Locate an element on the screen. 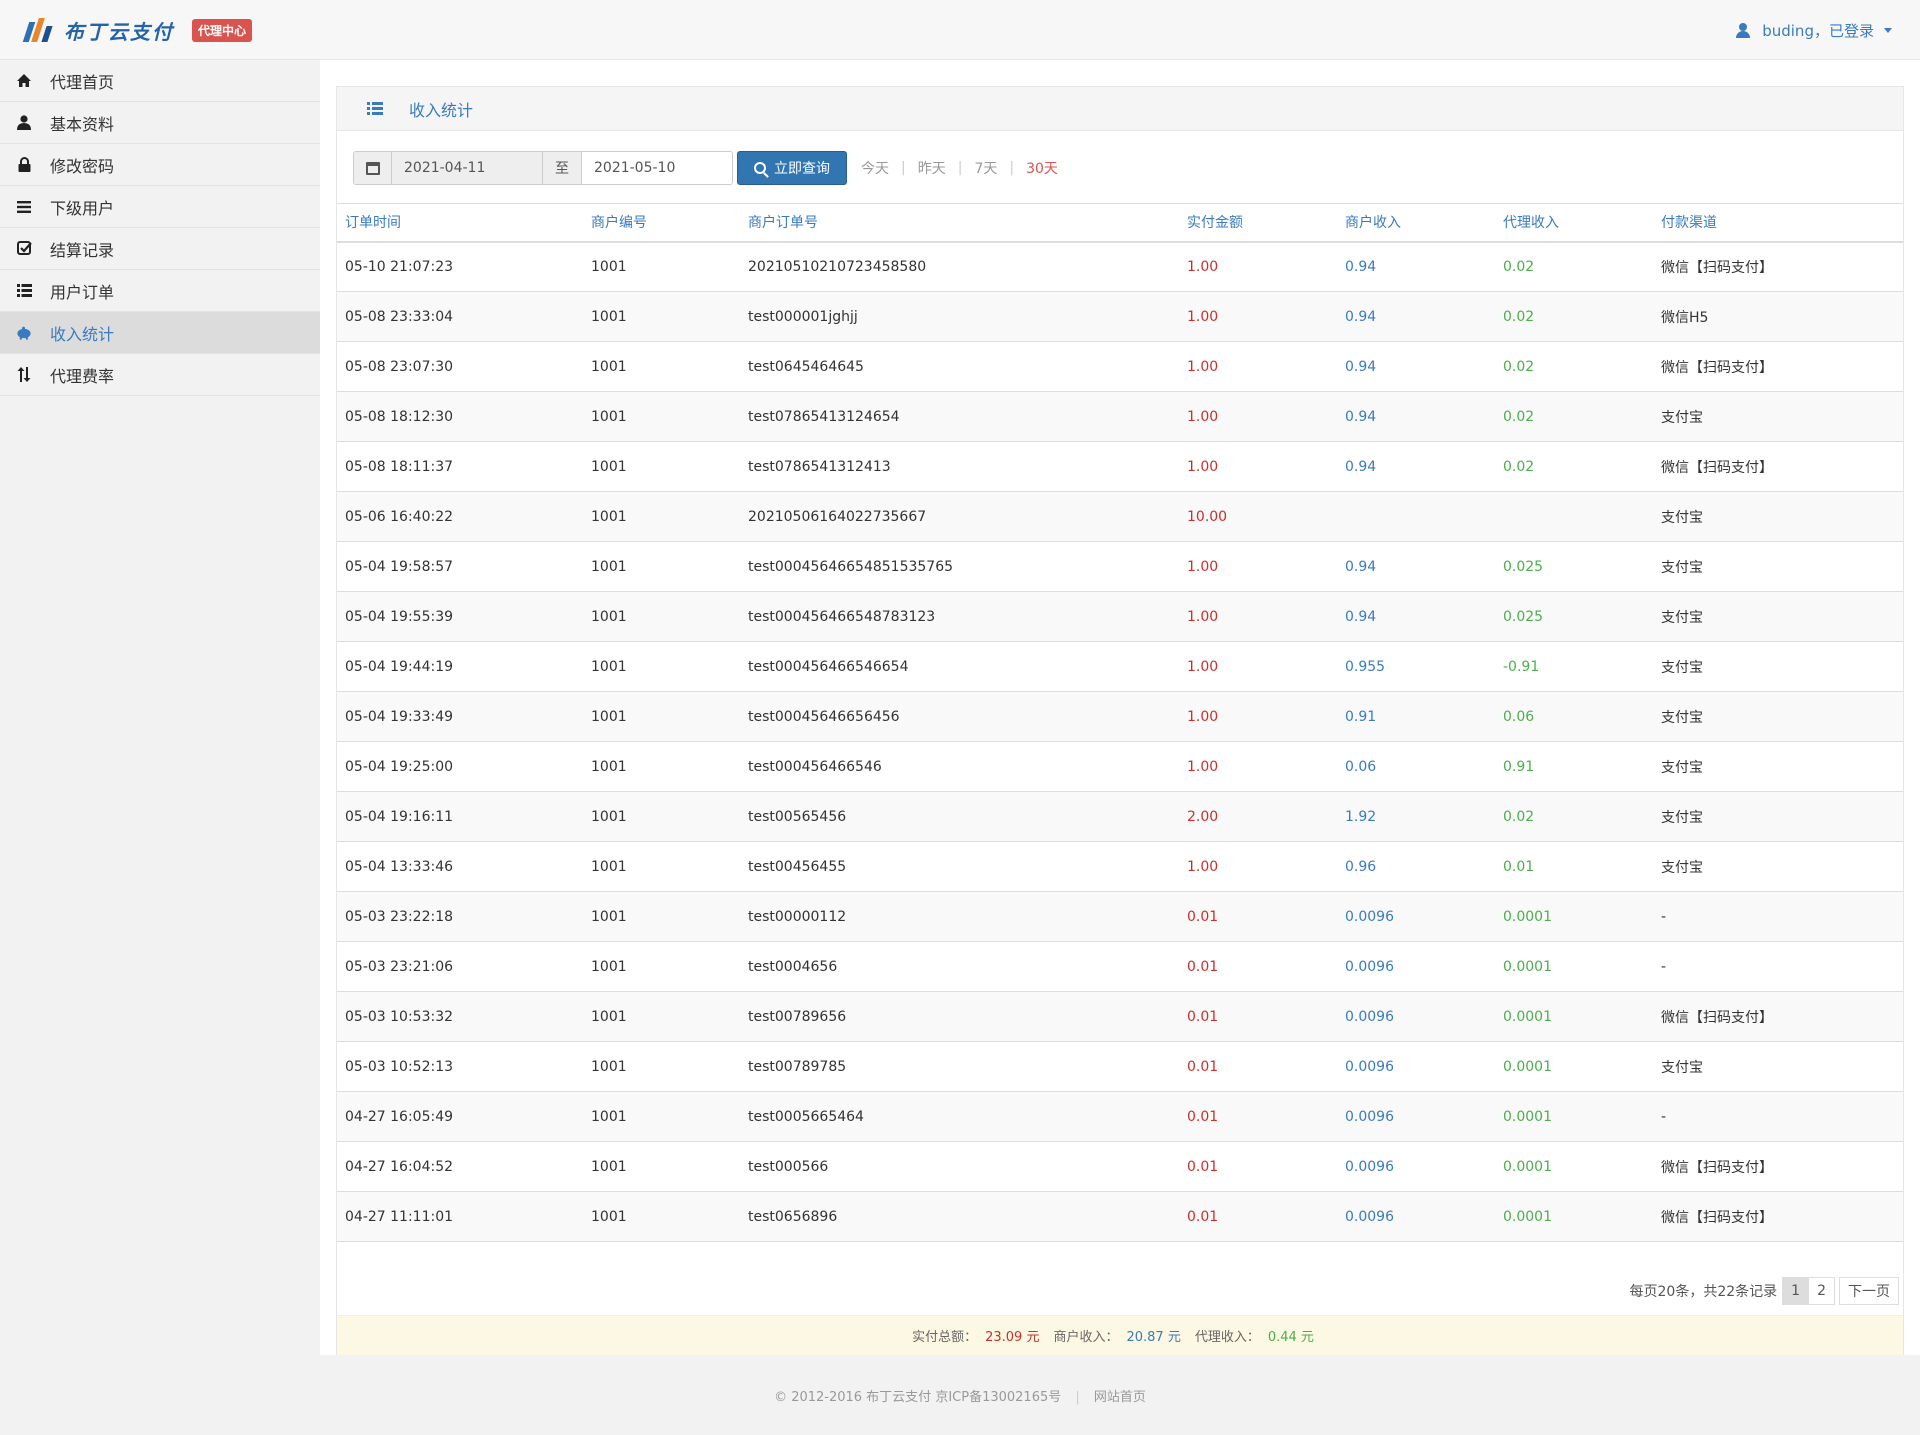 The width and height of the screenshot is (1920, 1435). check-icon is located at coordinates (24, 249).